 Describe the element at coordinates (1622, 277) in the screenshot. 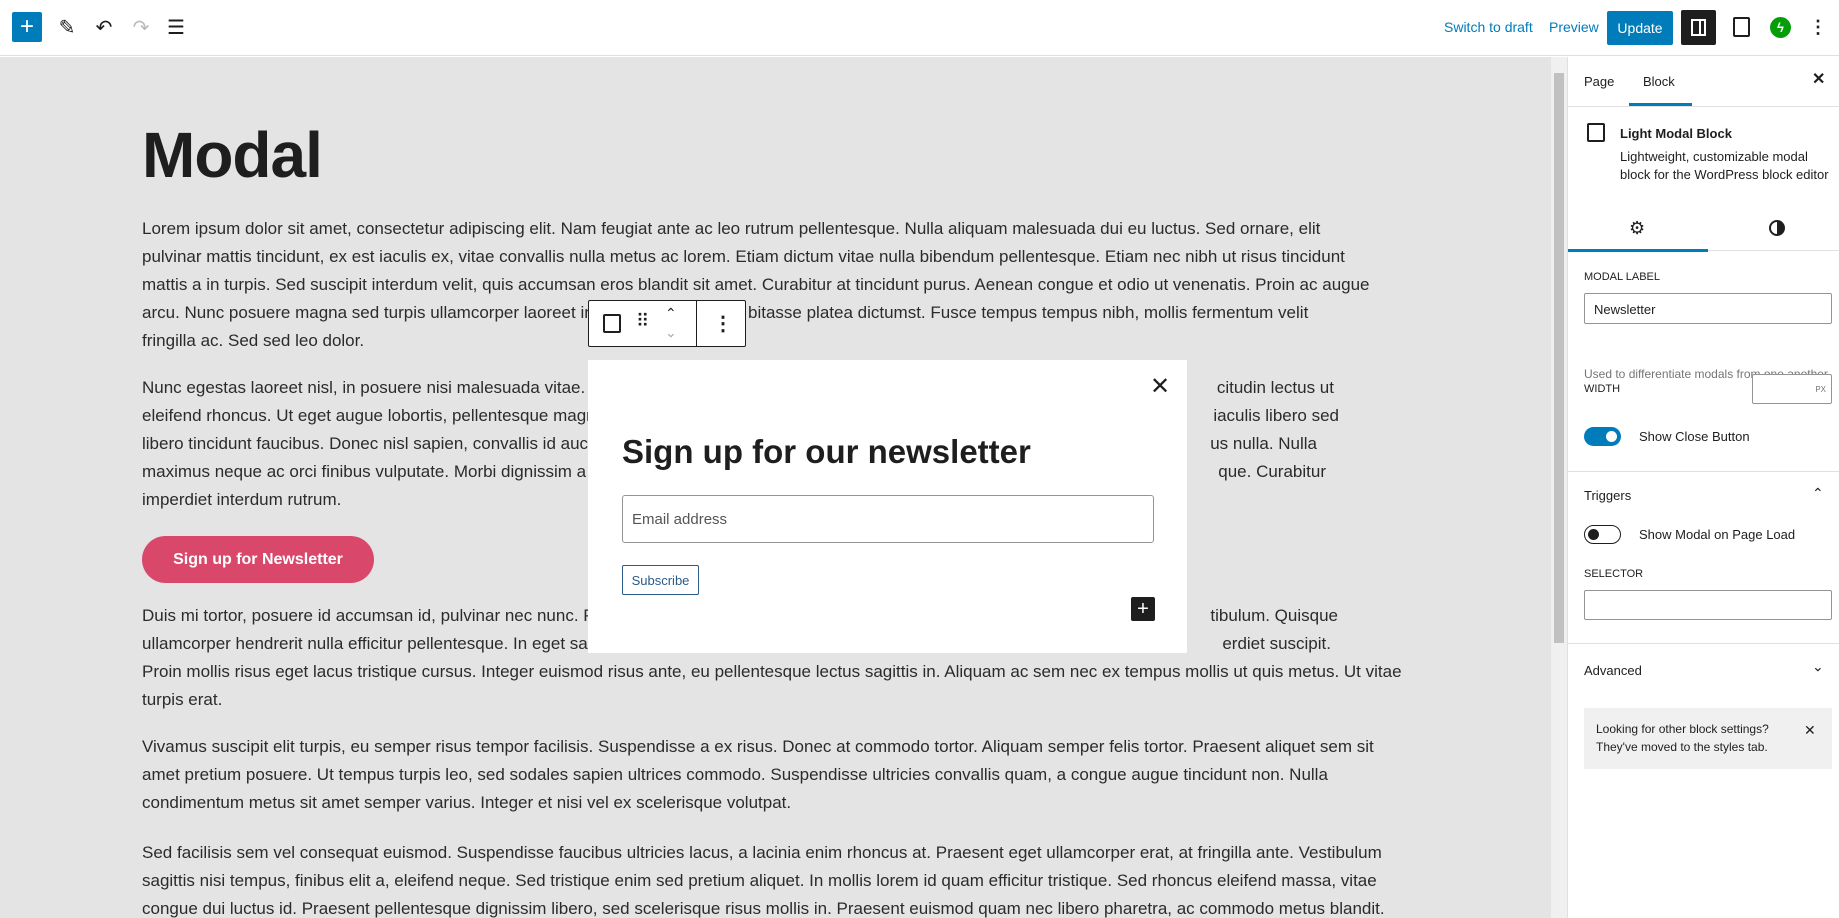

I see `modal-label-label: MODAL LABEL` at that location.